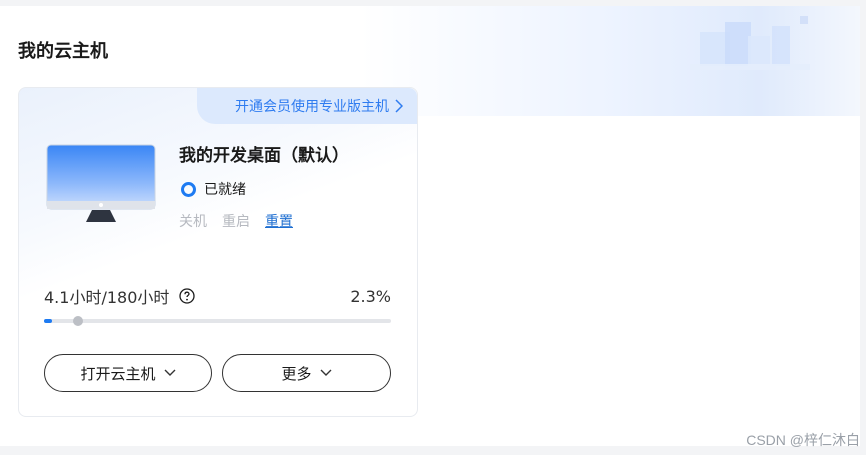  What do you see at coordinates (217, 321) in the screenshot?
I see `usage-progress-bar` at bounding box center [217, 321].